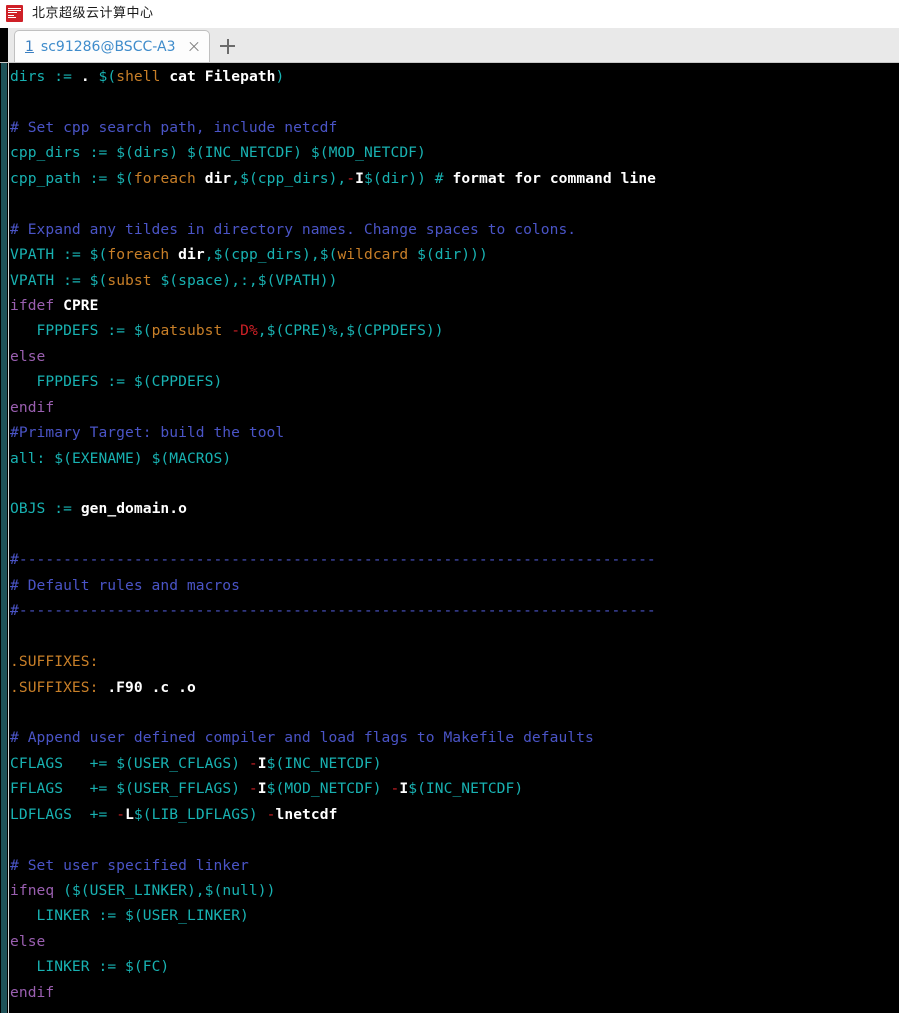 Image resolution: width=899 pixels, height=1013 pixels. I want to click on terminal-line: FPPDEFS := $(CPPDEFS), so click(129, 382).